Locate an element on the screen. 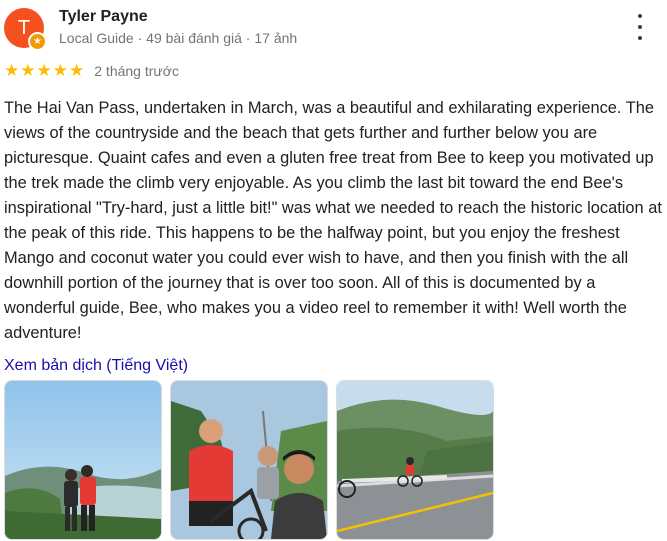  review-time: 2 tháng trước is located at coordinates (136, 71).